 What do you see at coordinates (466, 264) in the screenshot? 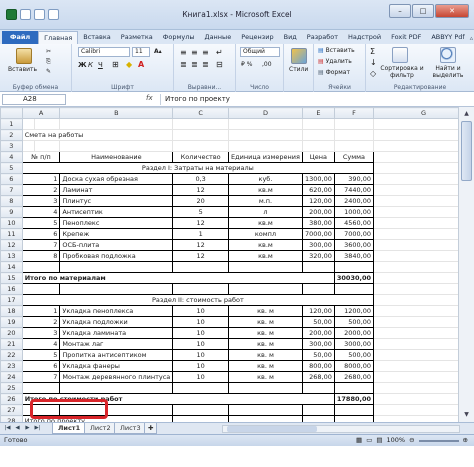
I see `vertical-scrollbar: ▲ ▼` at bounding box center [466, 264].